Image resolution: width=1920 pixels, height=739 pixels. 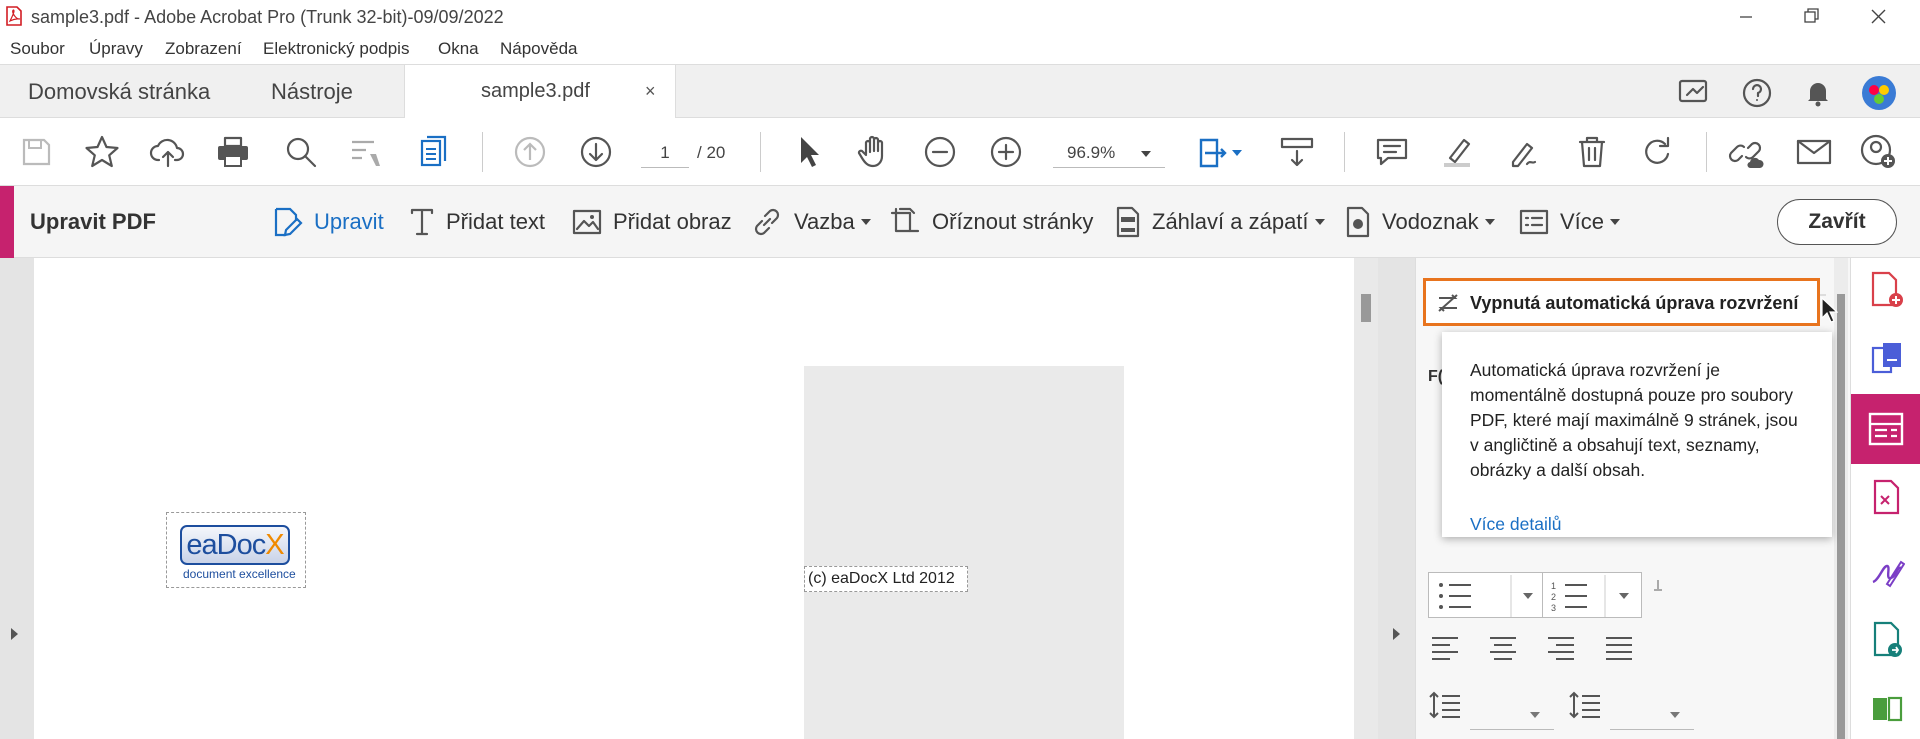 I want to click on right-panel-collapse-icon, so click(x=1396, y=634).